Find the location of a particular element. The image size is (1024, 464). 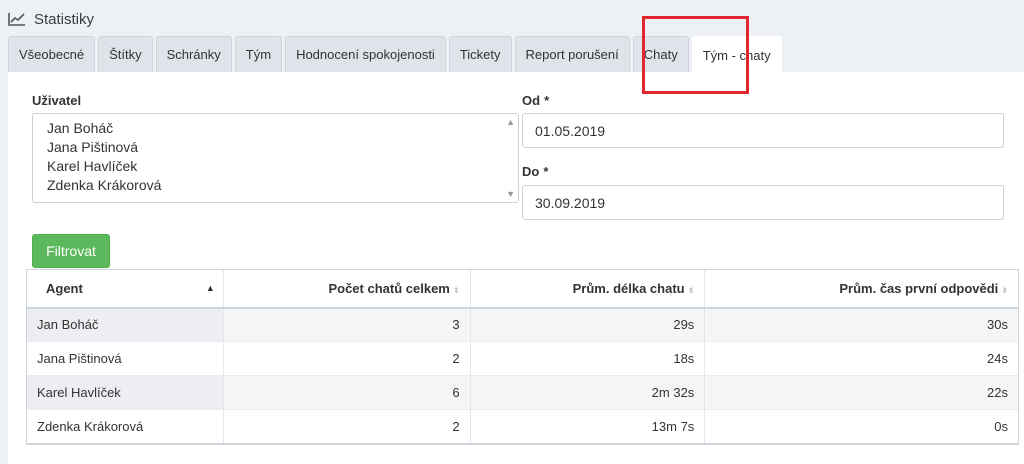

to-label-text: Do is located at coordinates (531, 171).